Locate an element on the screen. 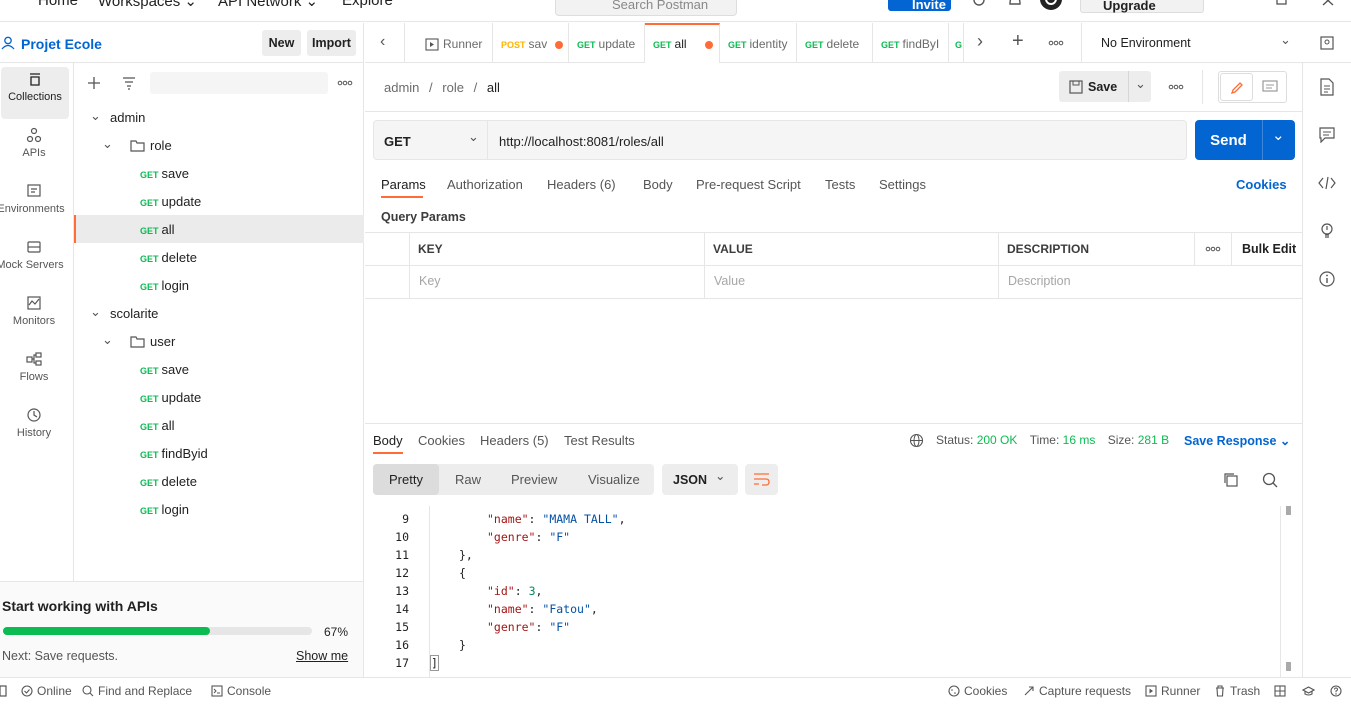 This screenshot has width=1351, height=704. notifications-icon is located at coordinates (1015, 5).